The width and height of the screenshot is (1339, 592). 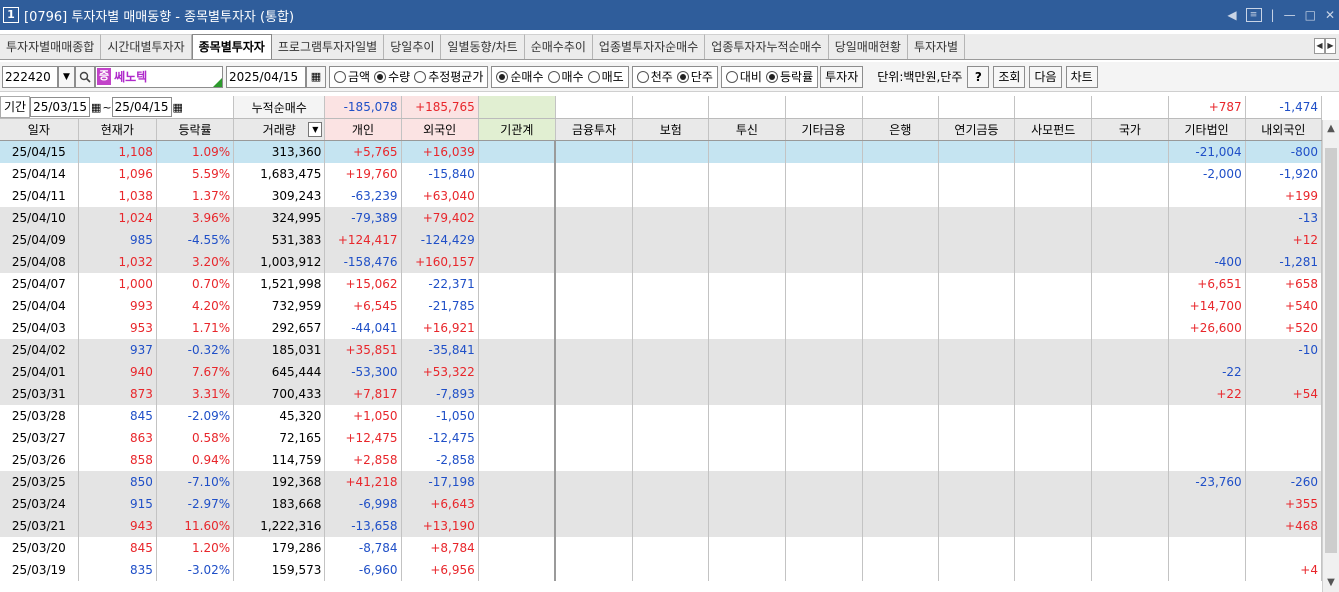 What do you see at coordinates (30, 76) in the screenshot?
I see `stock-code-input: 222420` at bounding box center [30, 76].